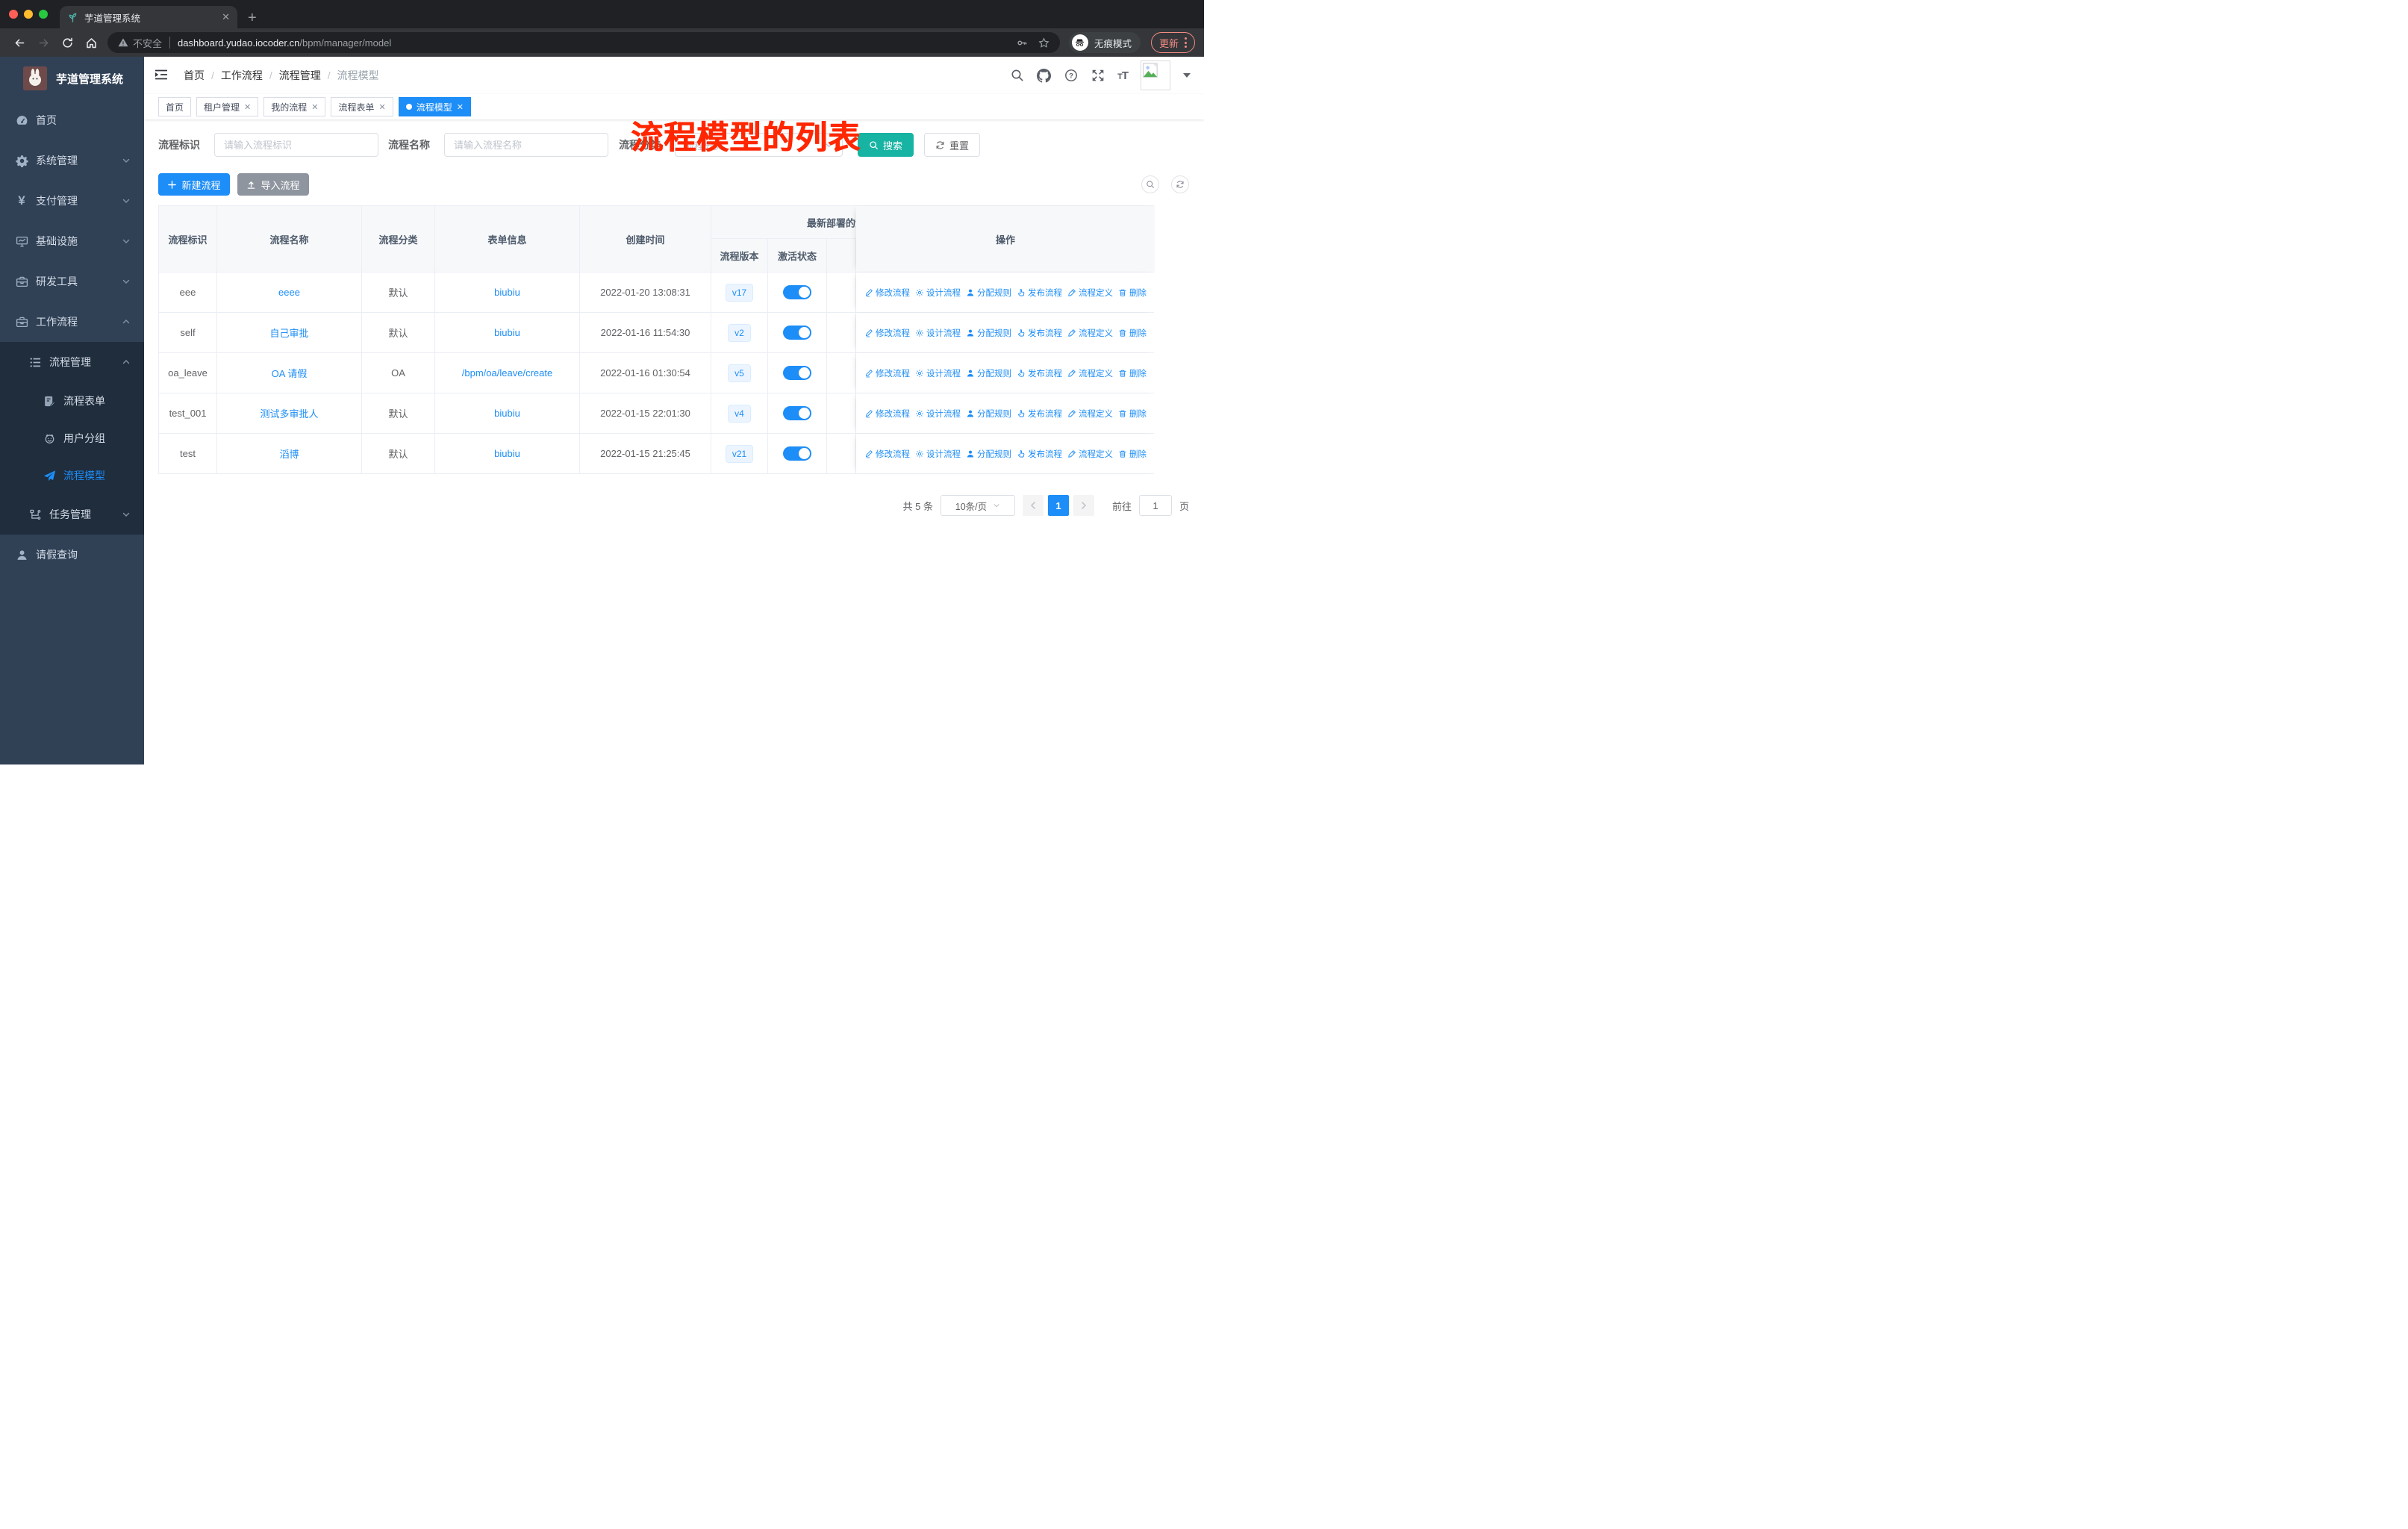 Image resolution: width=2408 pixels, height=1529 pixels. I want to click on process-name-link: OA 请假, so click(290, 373).